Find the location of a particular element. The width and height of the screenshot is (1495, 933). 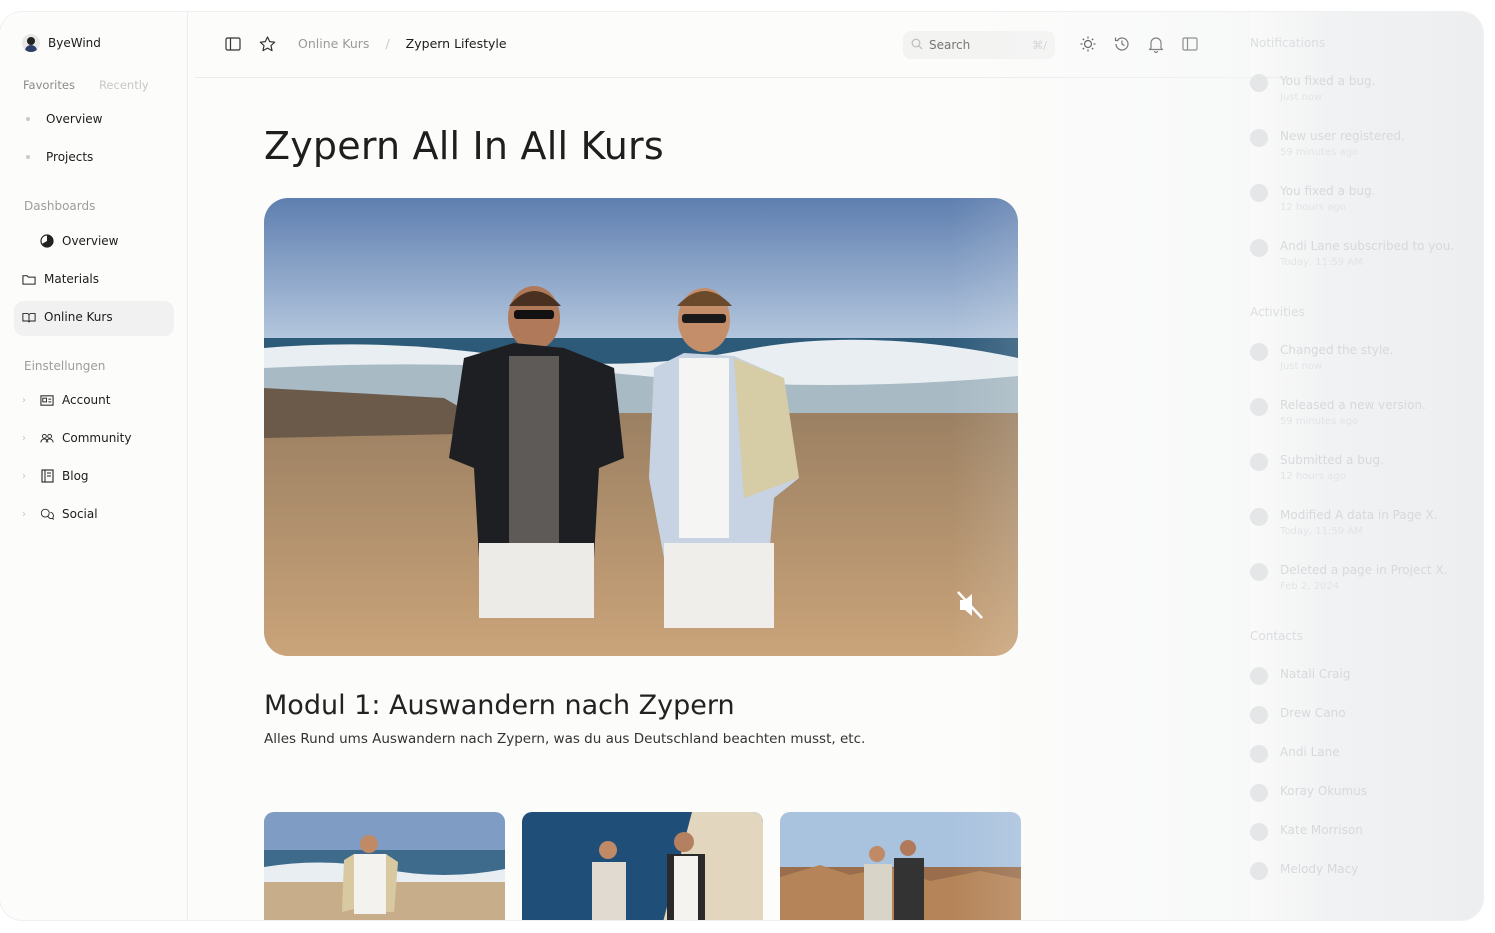

contact-item: Melody Macy is located at coordinates (1304, 871).